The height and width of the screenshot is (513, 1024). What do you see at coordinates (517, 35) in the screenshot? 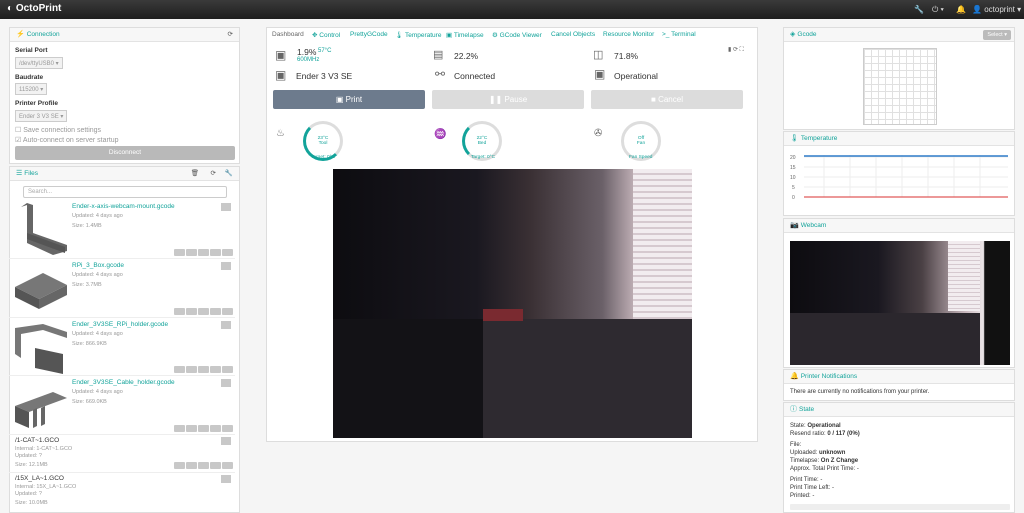
I see `tab-gcode-viewer: ⚙ GCode Viewer` at bounding box center [517, 35].